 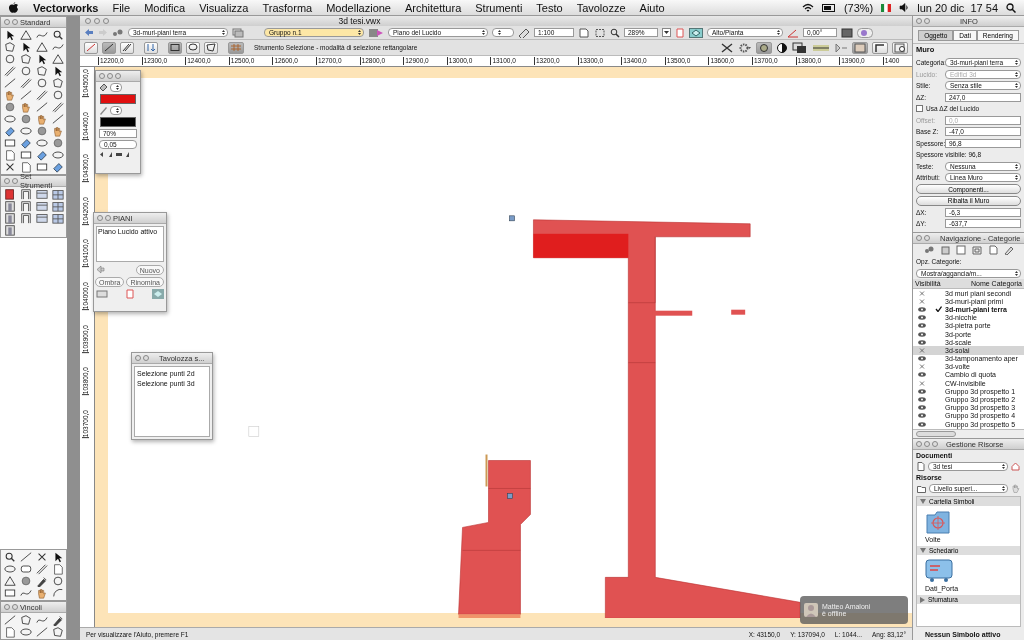 I want to click on menu-item: Modellazione, so click(x=358, y=7).